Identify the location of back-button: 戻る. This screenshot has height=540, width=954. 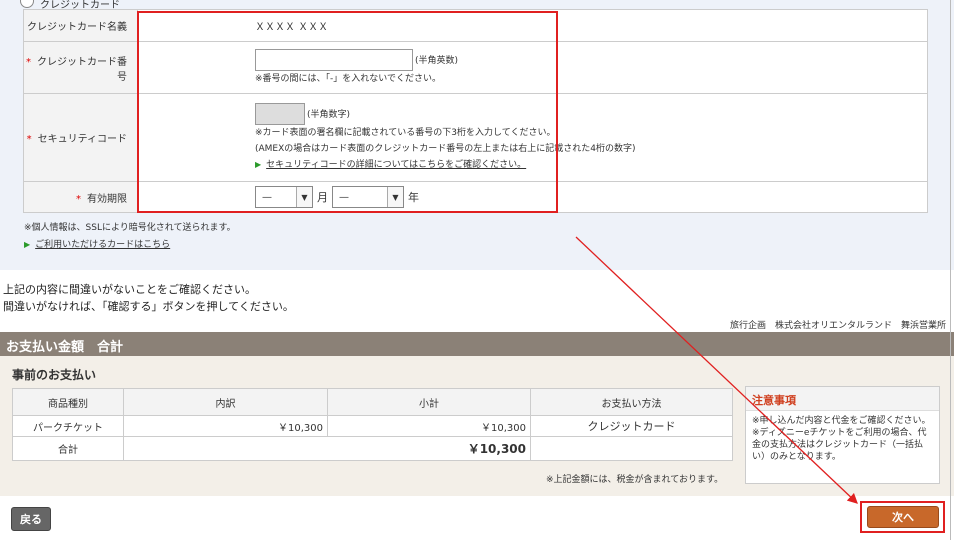
(31, 519).